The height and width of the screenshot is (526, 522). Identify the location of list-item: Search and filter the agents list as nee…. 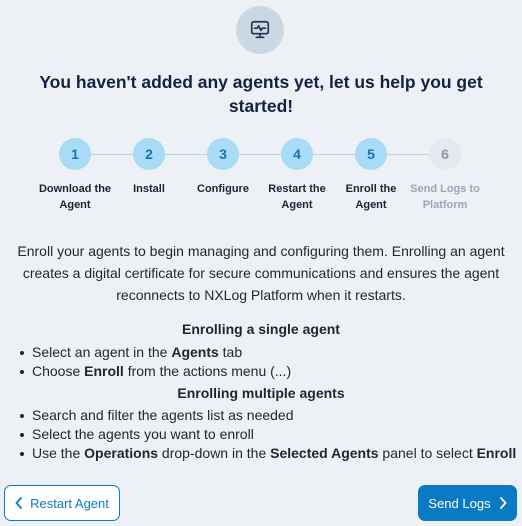
(268, 415).